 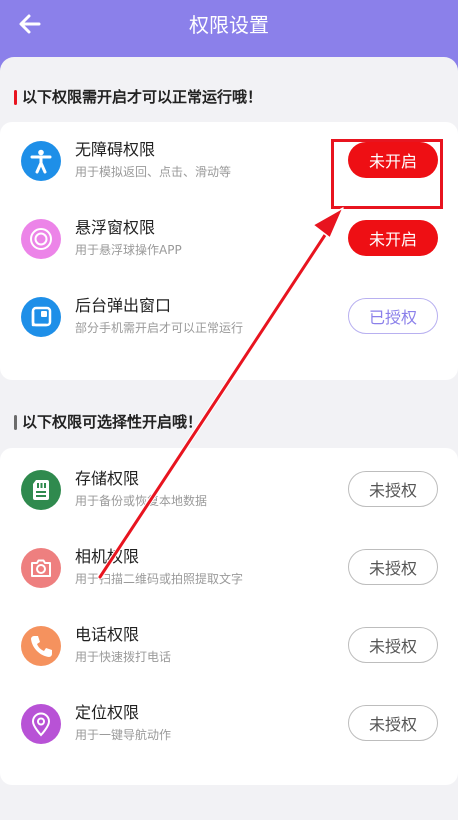 I want to click on list-item-background-popup: 后台弹出窗口 部分手机需开启才可以正常运行 已授权, so click(x=229, y=317).